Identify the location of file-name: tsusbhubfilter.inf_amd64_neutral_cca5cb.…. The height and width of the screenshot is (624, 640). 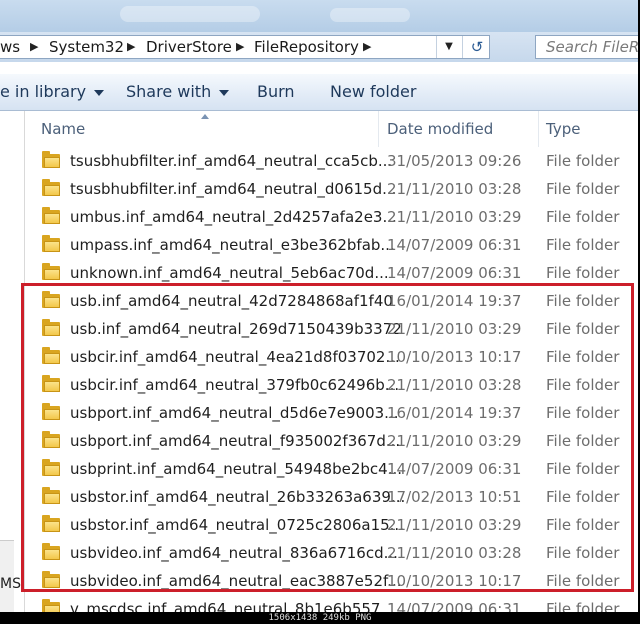
(231, 161).